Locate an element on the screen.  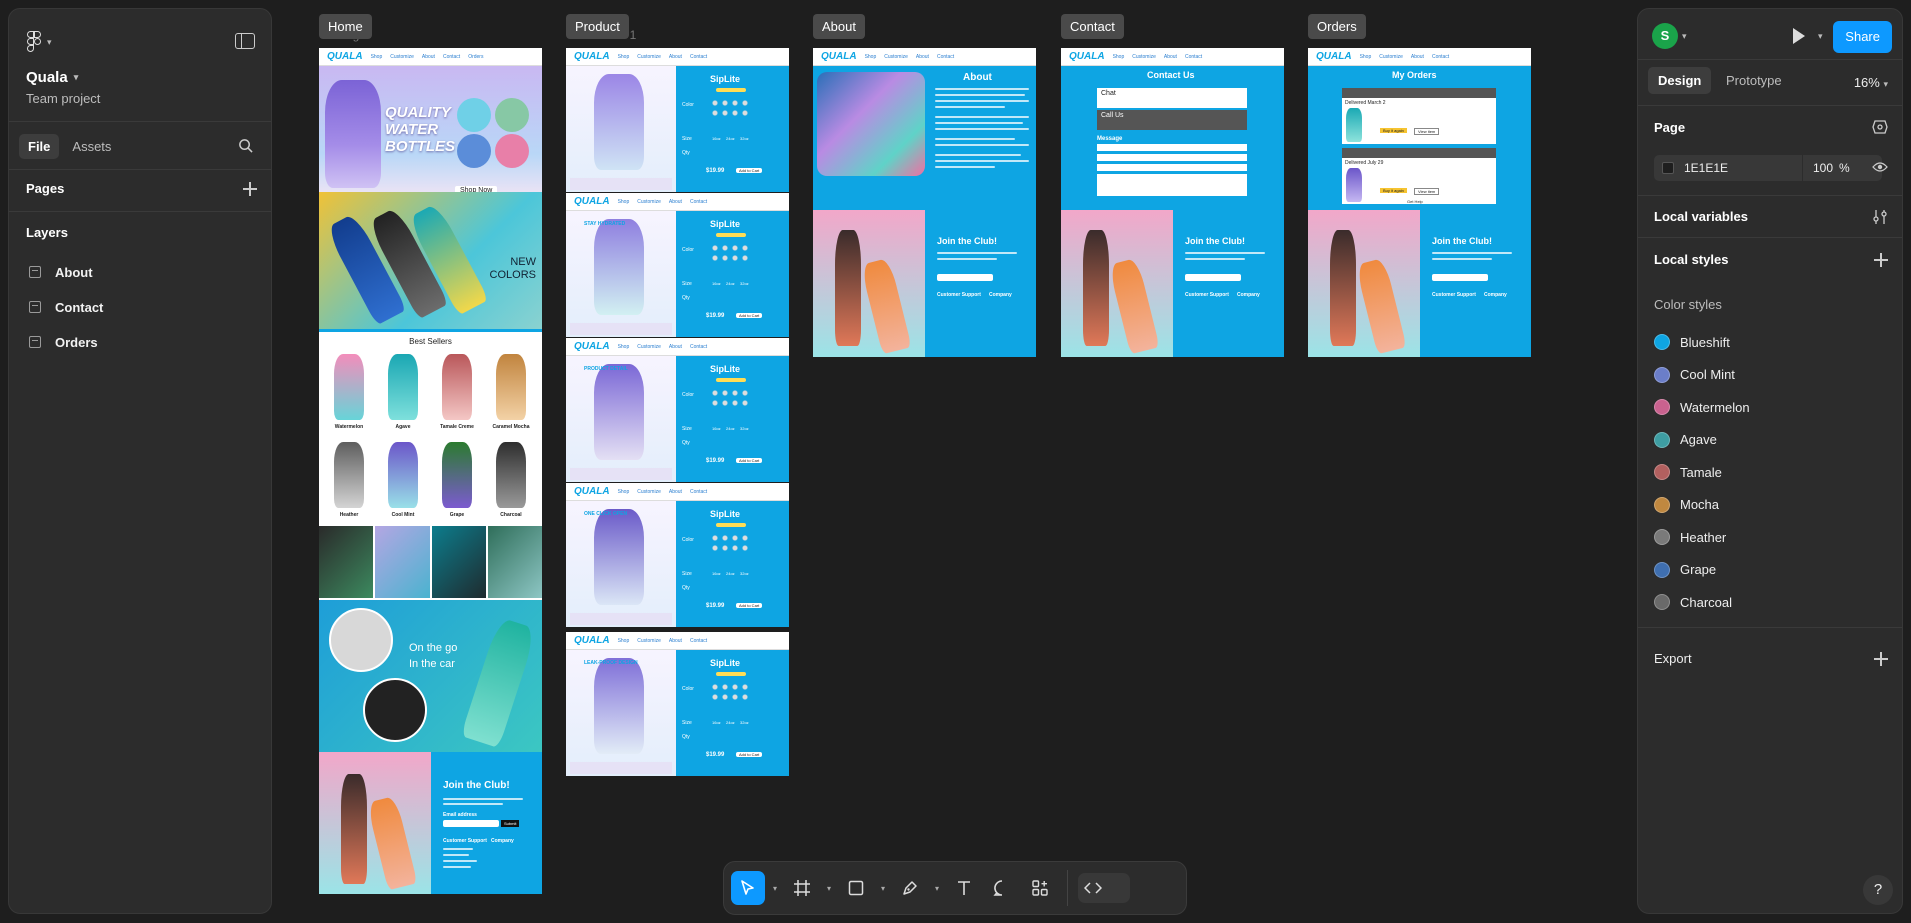
order-delivered-date: Delivered March 2 is located at coordinates (1365, 103).